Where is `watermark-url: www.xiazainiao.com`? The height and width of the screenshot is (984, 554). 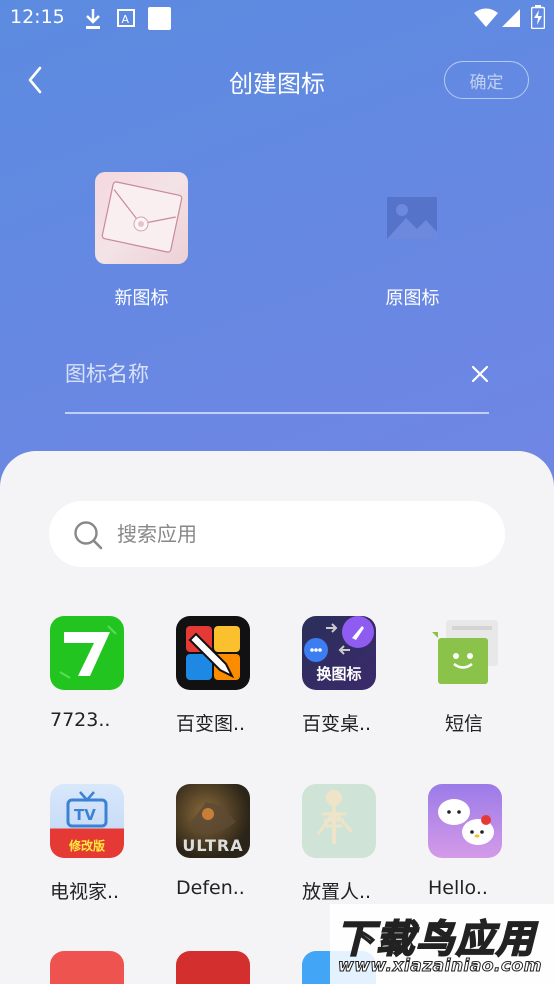
watermark-url: www.xiazainiao.com is located at coordinates (440, 966).